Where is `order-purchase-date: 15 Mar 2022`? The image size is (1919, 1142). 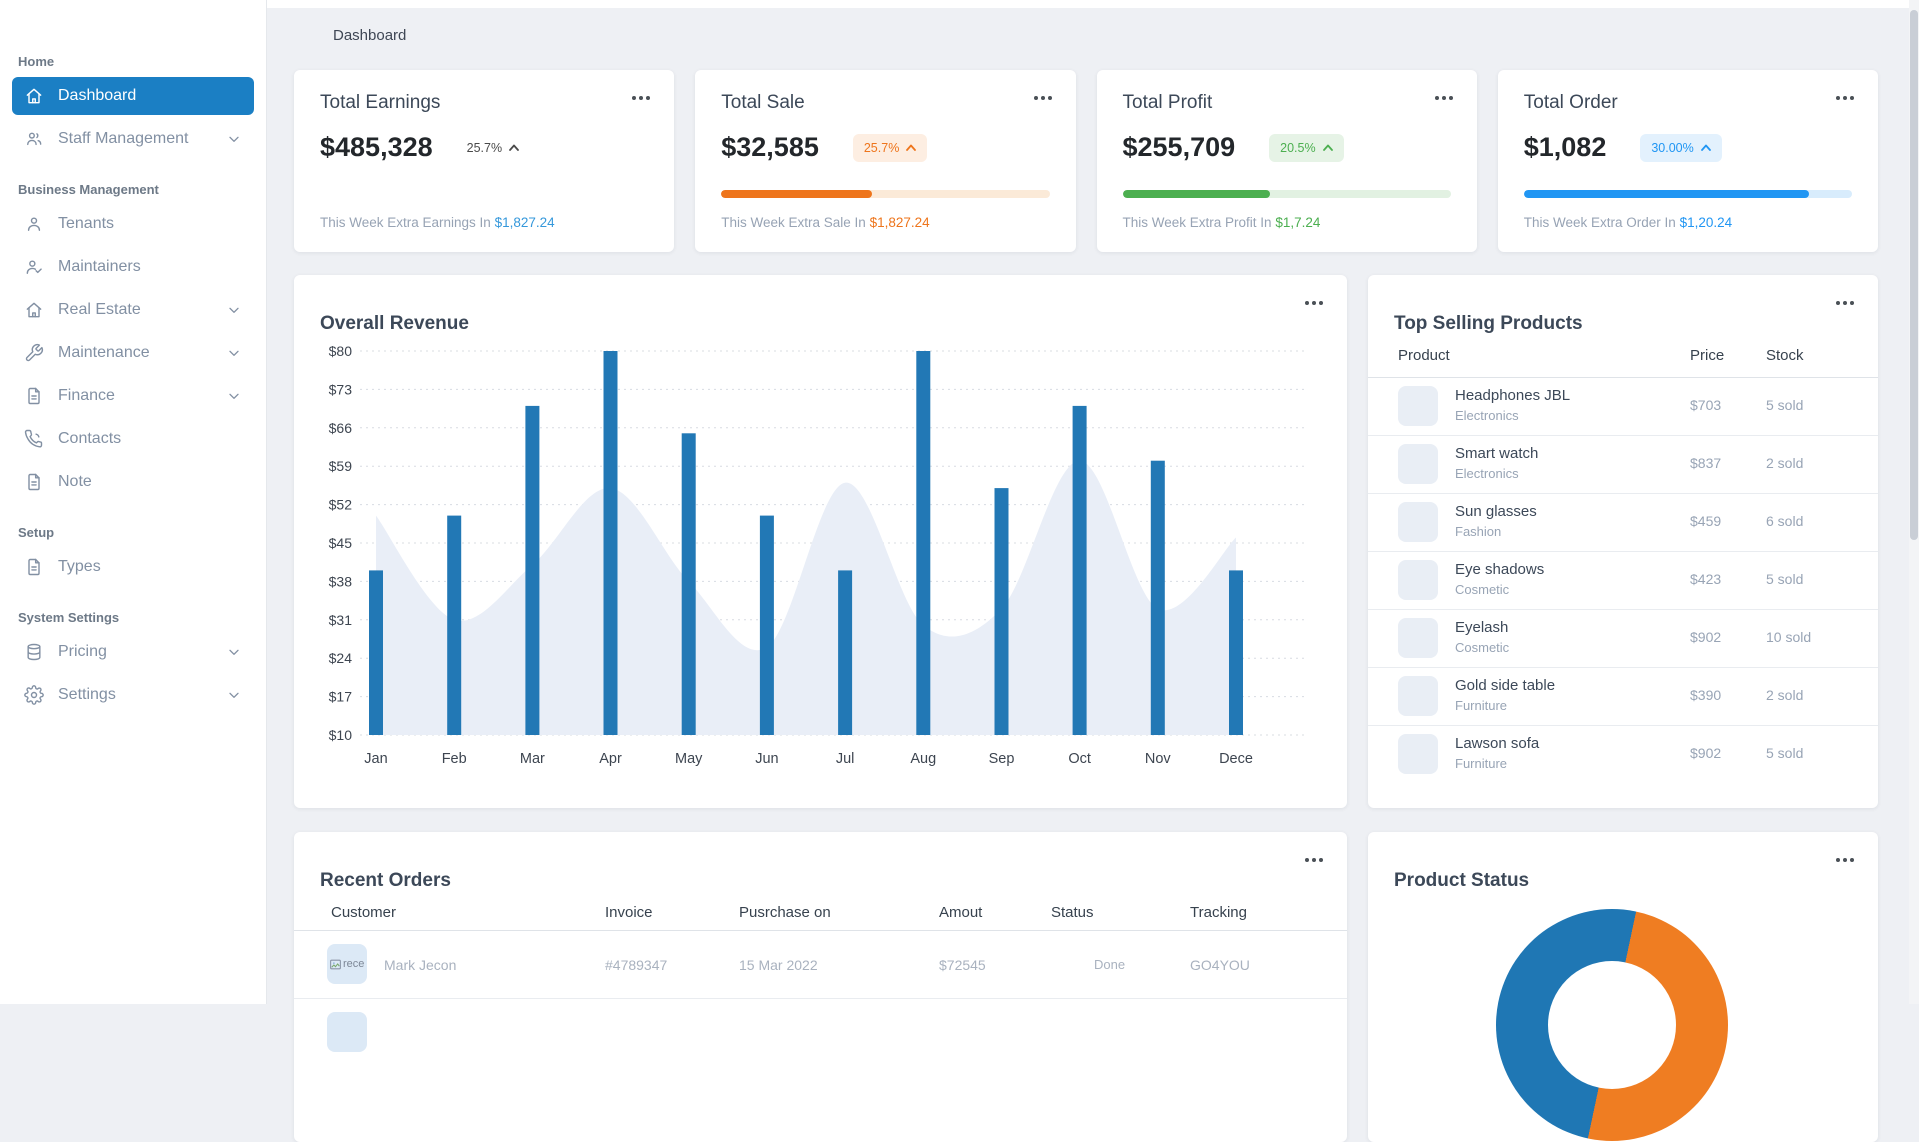 order-purchase-date: 15 Mar 2022 is located at coordinates (778, 965).